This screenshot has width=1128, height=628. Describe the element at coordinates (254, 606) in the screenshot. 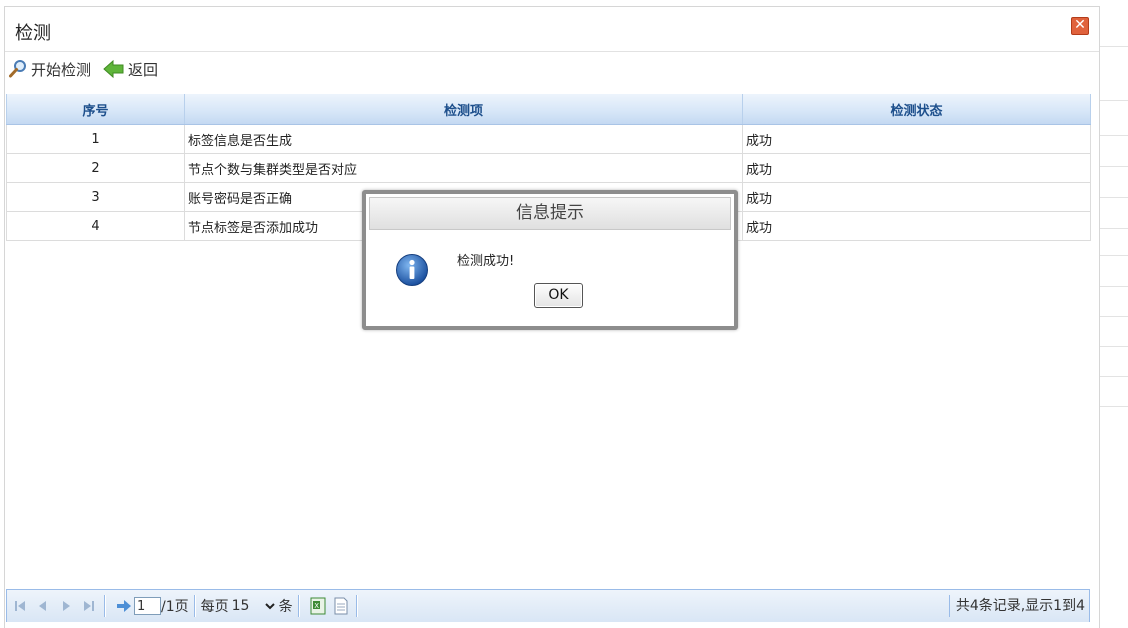

I see `page-size-select: 15` at that location.